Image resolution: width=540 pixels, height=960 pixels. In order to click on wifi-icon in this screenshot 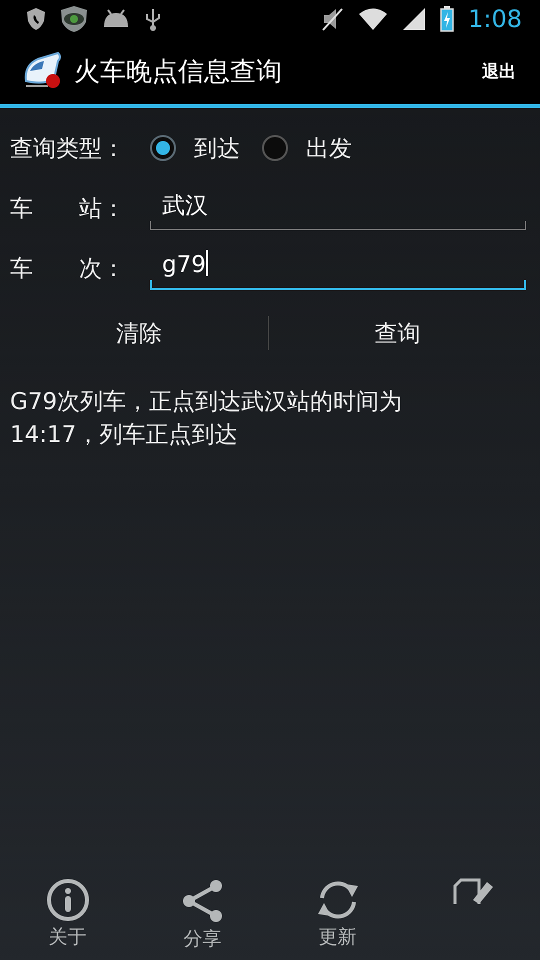, I will do `click(373, 19)`.